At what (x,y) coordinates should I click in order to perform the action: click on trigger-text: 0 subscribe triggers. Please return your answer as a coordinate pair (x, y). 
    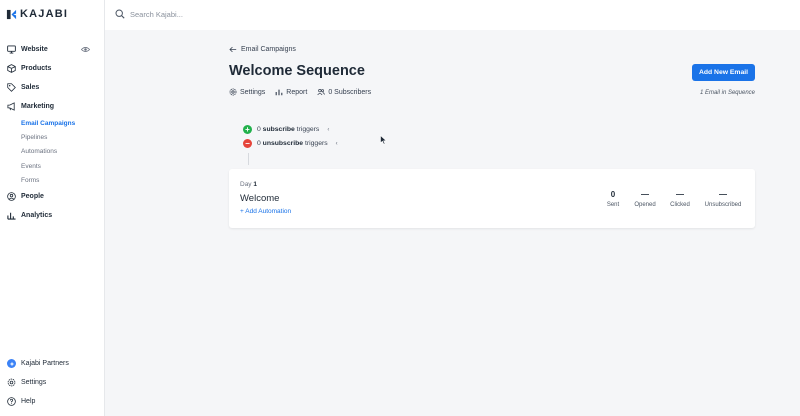
    Looking at the image, I should click on (288, 129).